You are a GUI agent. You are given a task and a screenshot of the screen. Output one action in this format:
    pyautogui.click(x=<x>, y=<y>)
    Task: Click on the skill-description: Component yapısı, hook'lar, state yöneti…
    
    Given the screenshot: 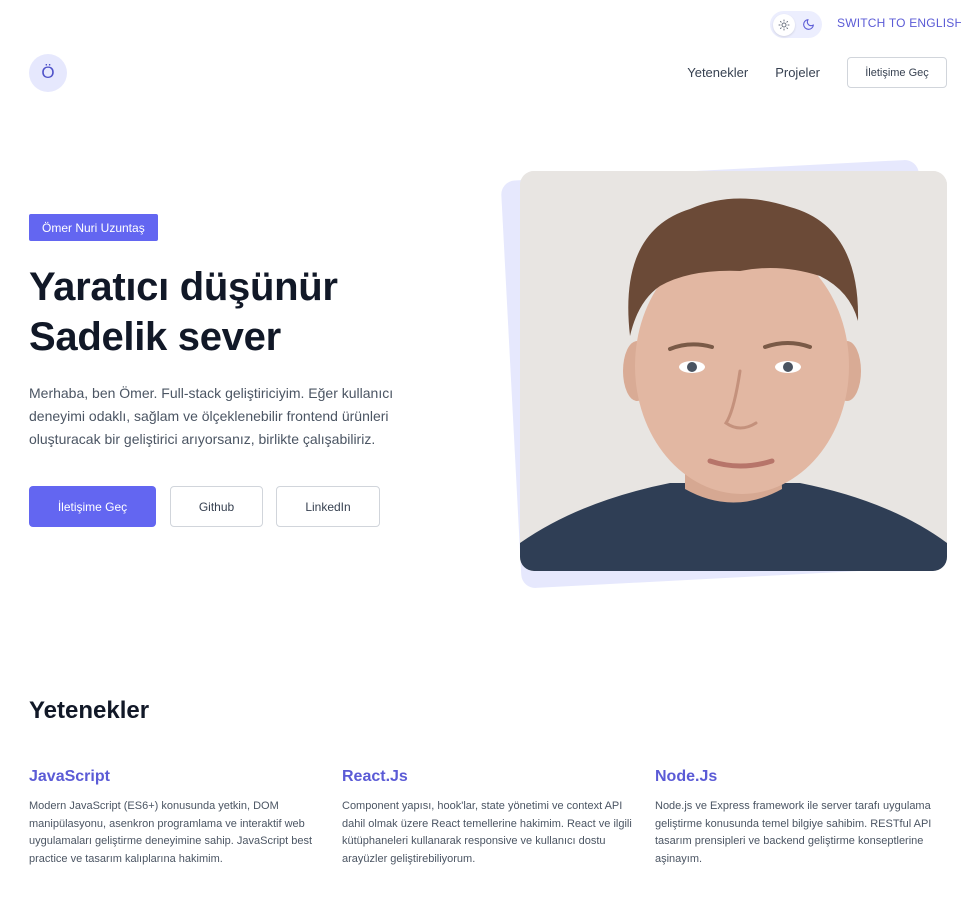 What is the action you would take?
    pyautogui.click(x=487, y=832)
    